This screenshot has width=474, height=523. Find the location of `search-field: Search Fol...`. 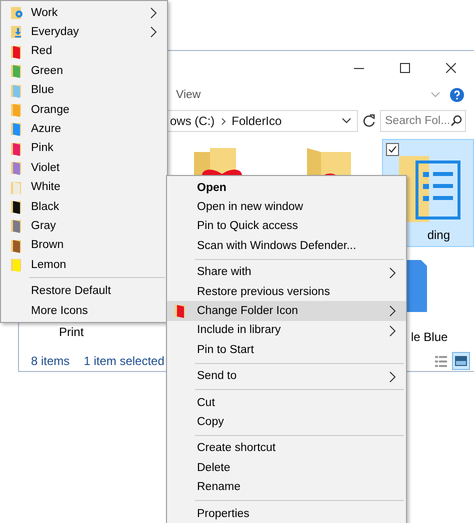

search-field: Search Fol... is located at coordinates (423, 121).